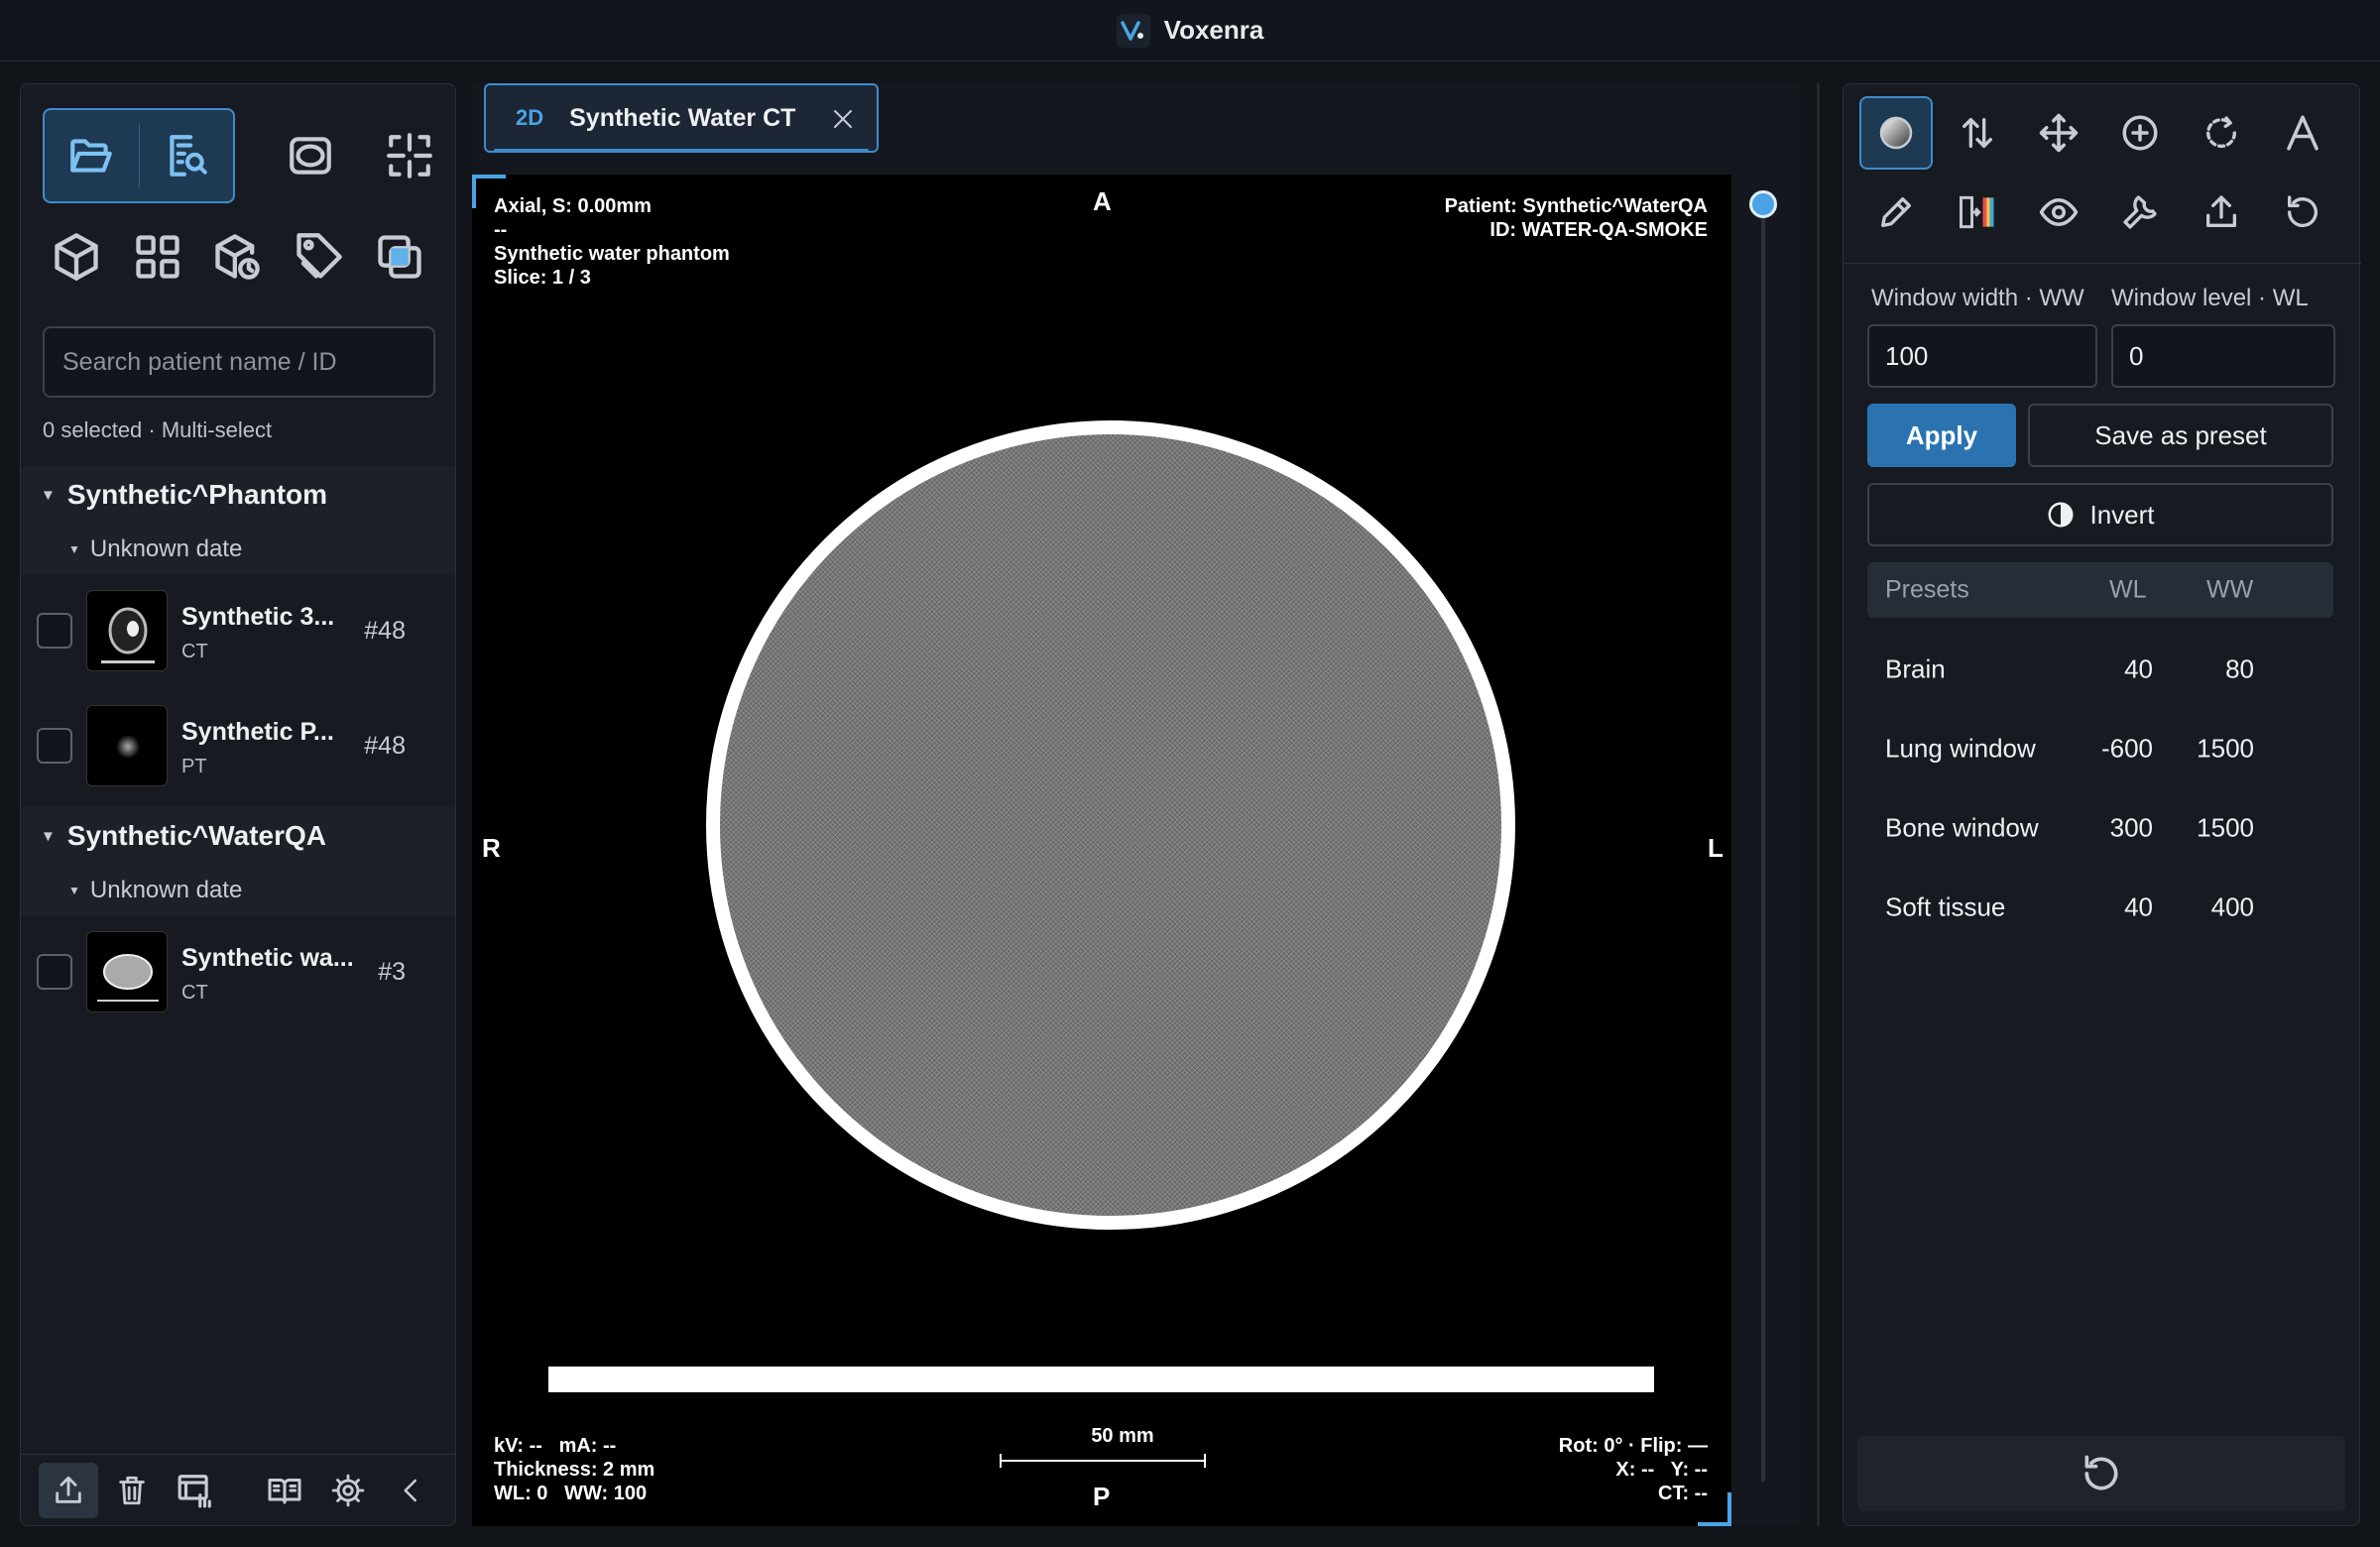 Image resolution: width=2380 pixels, height=1547 pixels. I want to click on zoom-tool, so click(2140, 133).